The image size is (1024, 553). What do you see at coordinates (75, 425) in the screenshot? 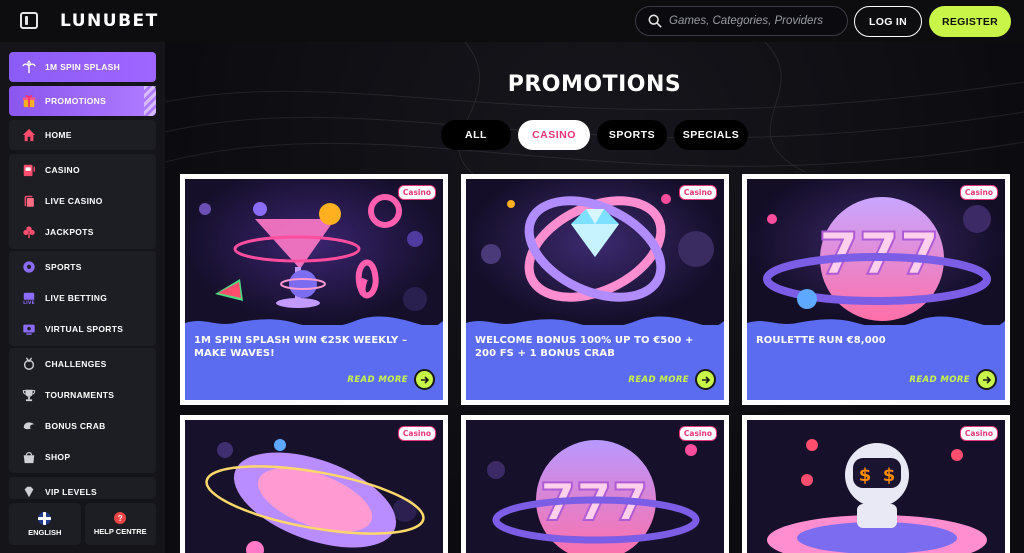
I see `sidebar-item-label: BONUS CRAB` at bounding box center [75, 425].